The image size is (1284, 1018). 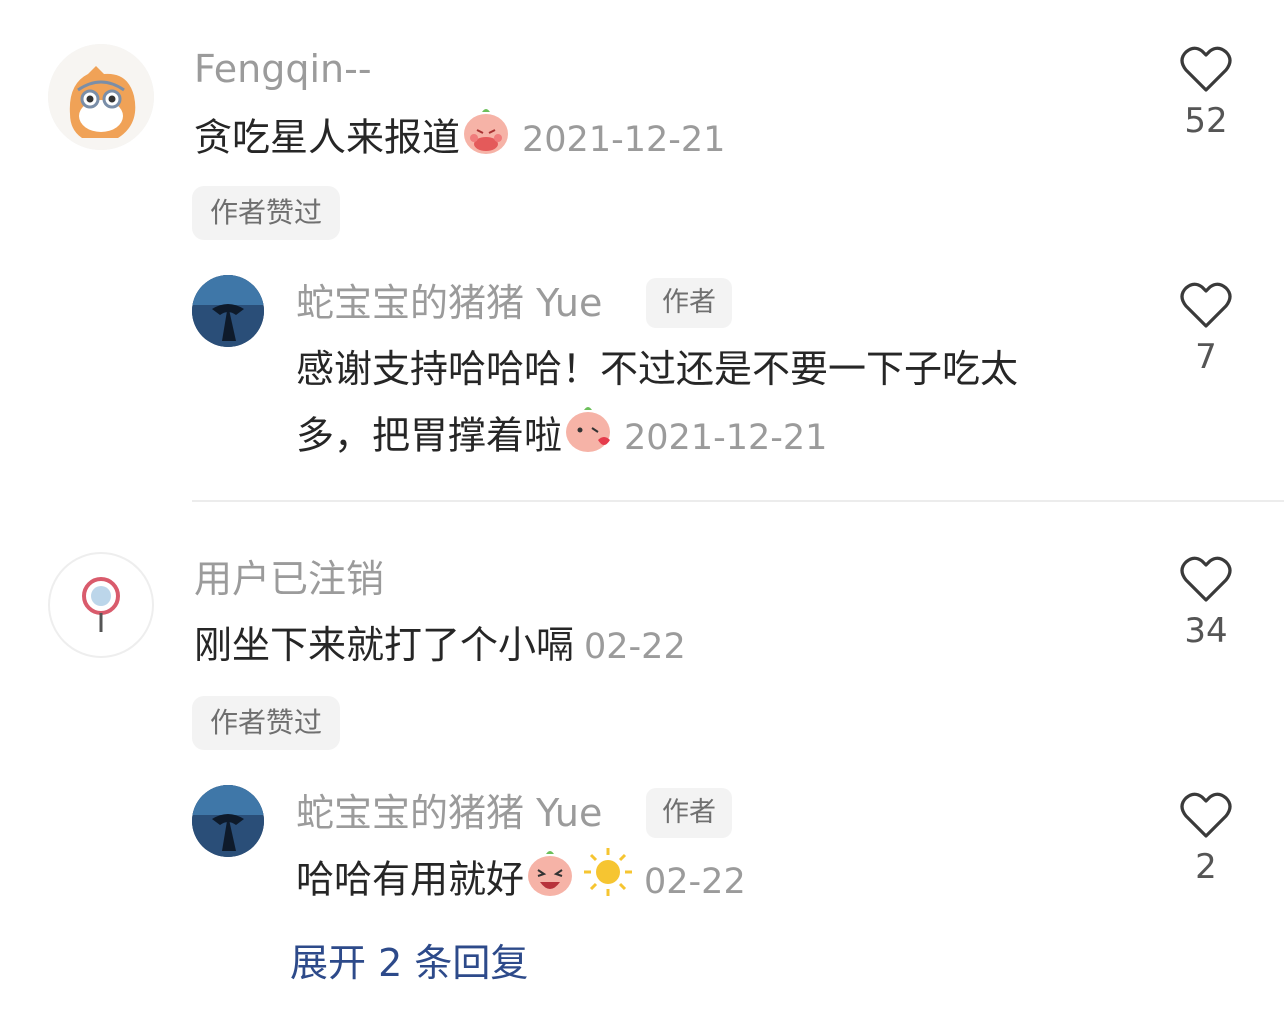 What do you see at coordinates (726, 437) in the screenshot?
I see `reply-date: 2021-12-21` at bounding box center [726, 437].